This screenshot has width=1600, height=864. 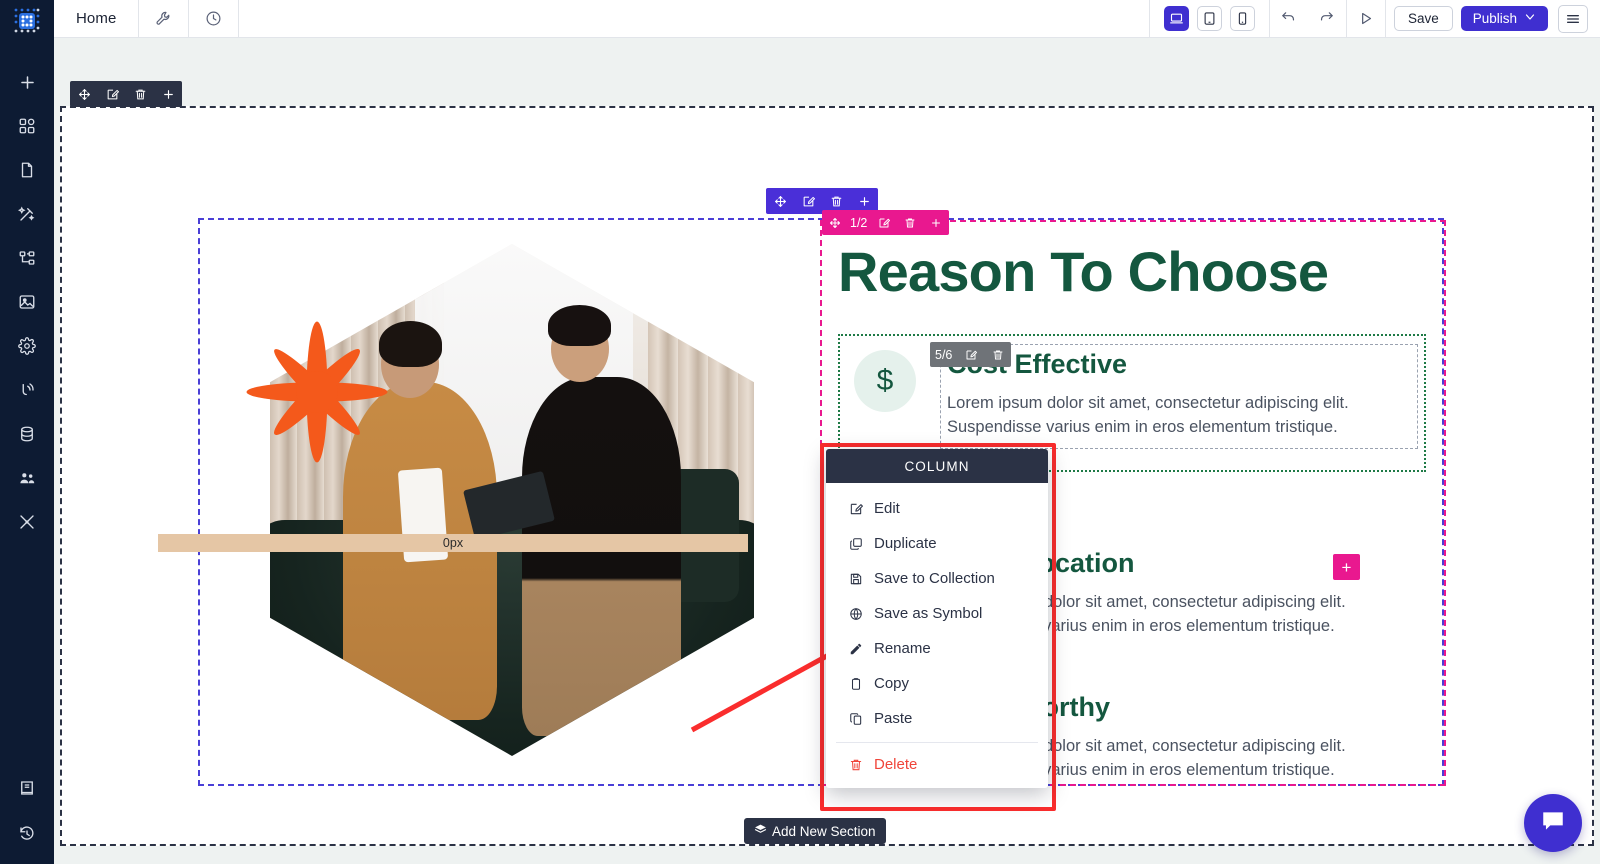 What do you see at coordinates (27, 346) in the screenshot?
I see `sidebar-item-settings` at bounding box center [27, 346].